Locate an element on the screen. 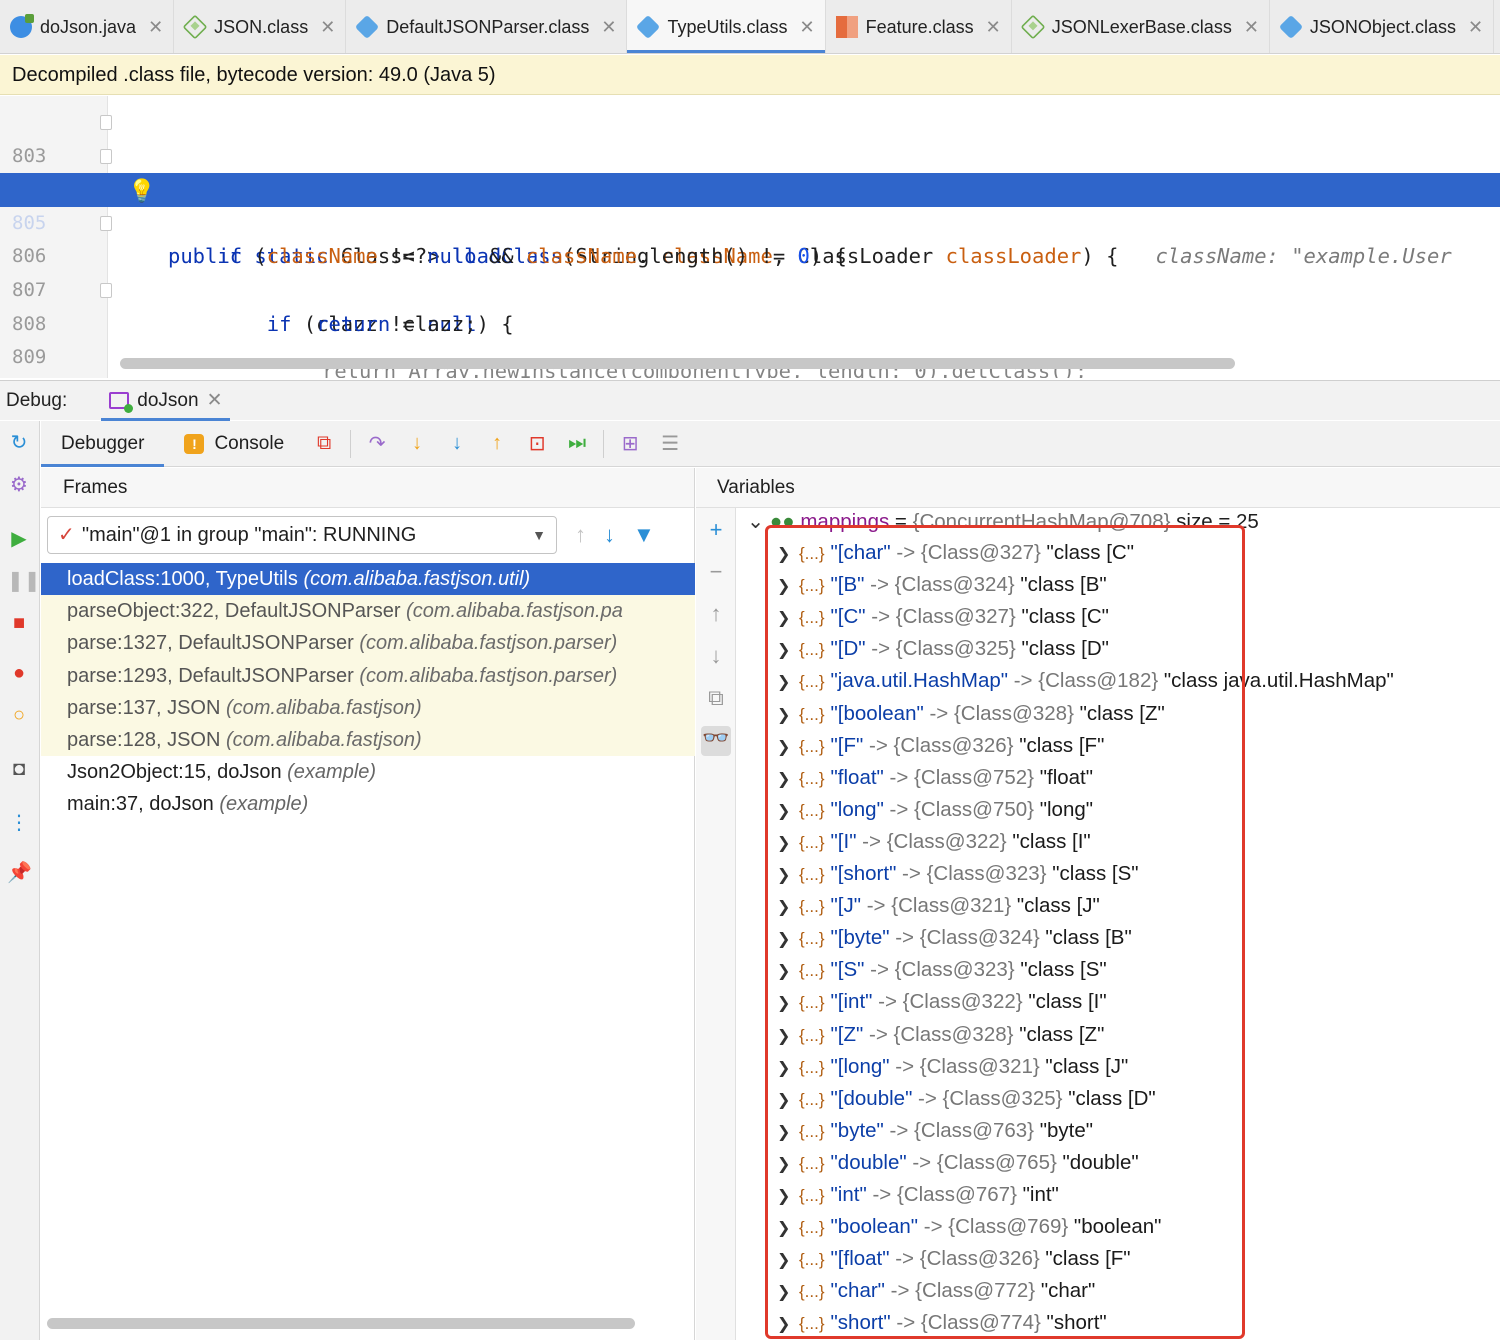  tab-console: ! Console is located at coordinates (234, 444).